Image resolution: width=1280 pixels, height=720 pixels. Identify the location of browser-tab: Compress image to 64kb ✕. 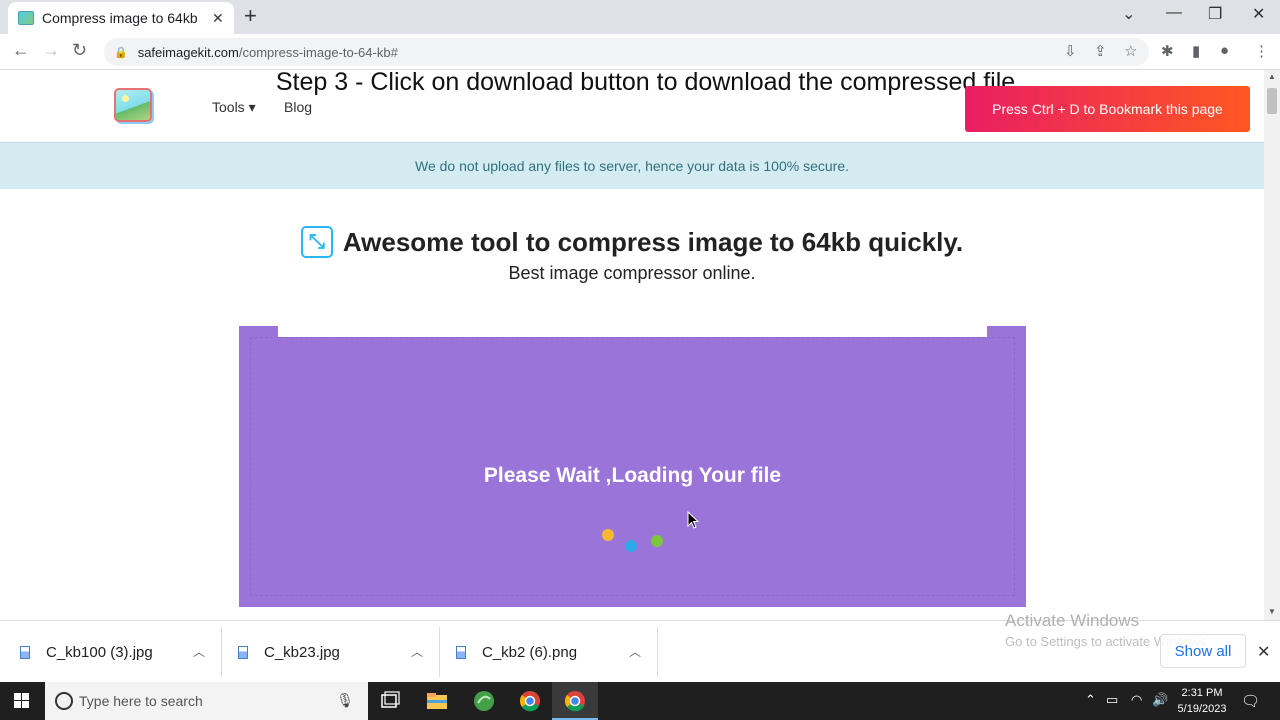
(121, 18).